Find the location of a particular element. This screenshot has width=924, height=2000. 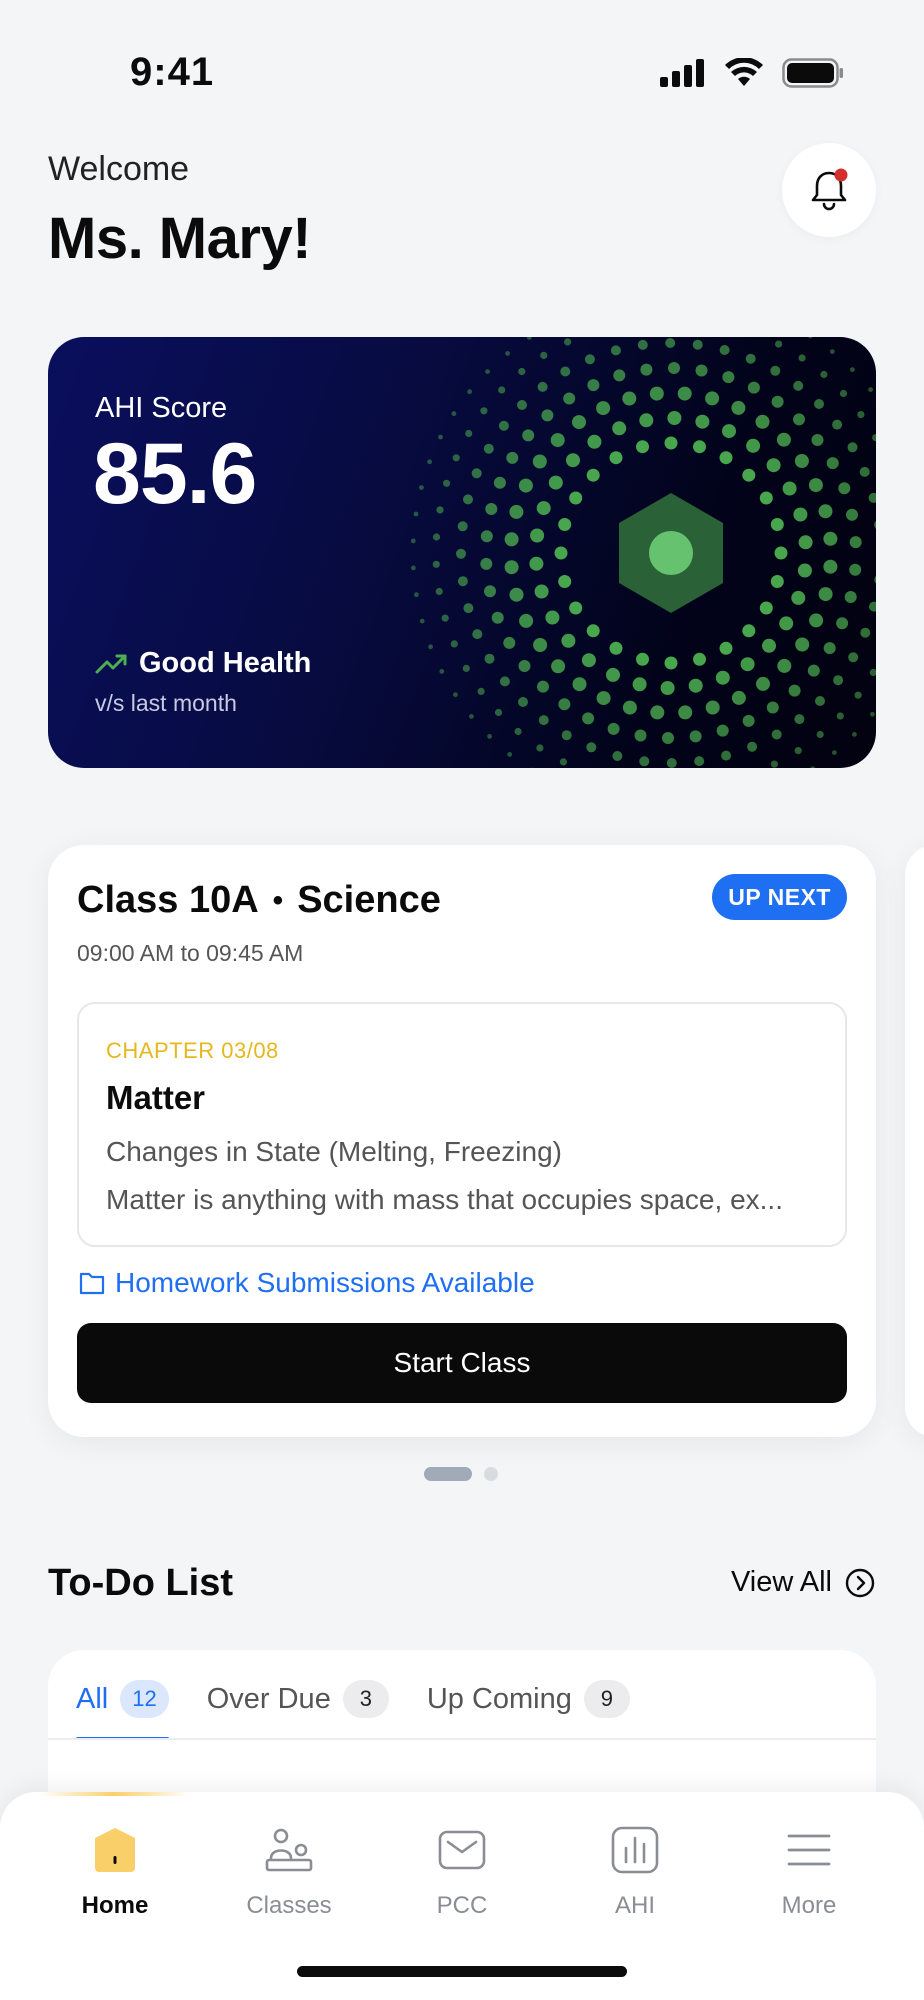

signal-icon is located at coordinates (682, 73).